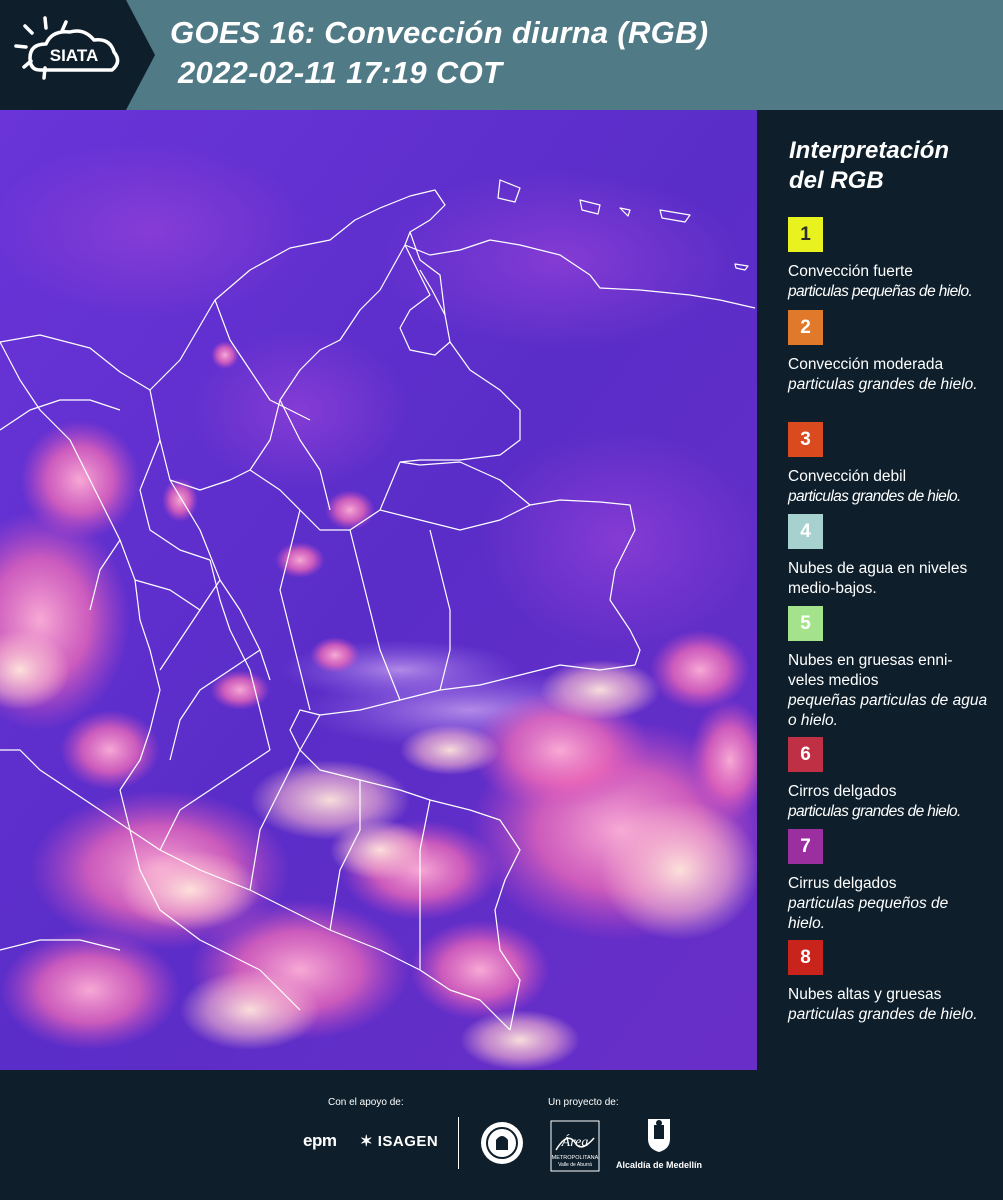 The height and width of the screenshot is (1200, 1003). Describe the element at coordinates (874, 496) in the screenshot. I see `legend-detail-3: particulas grandes de hielo.` at that location.